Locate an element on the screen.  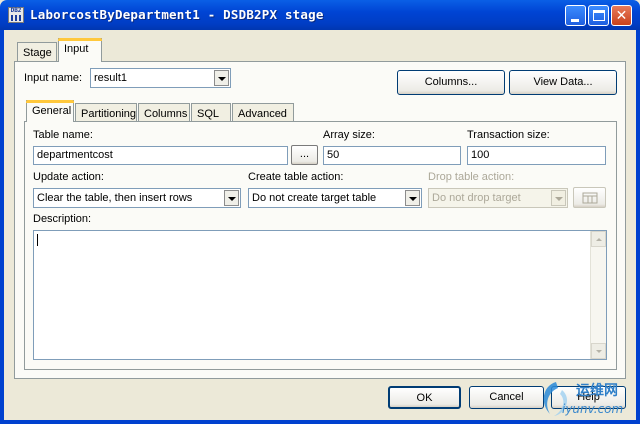
cancel-button: Cancel is located at coordinates (506, 397).